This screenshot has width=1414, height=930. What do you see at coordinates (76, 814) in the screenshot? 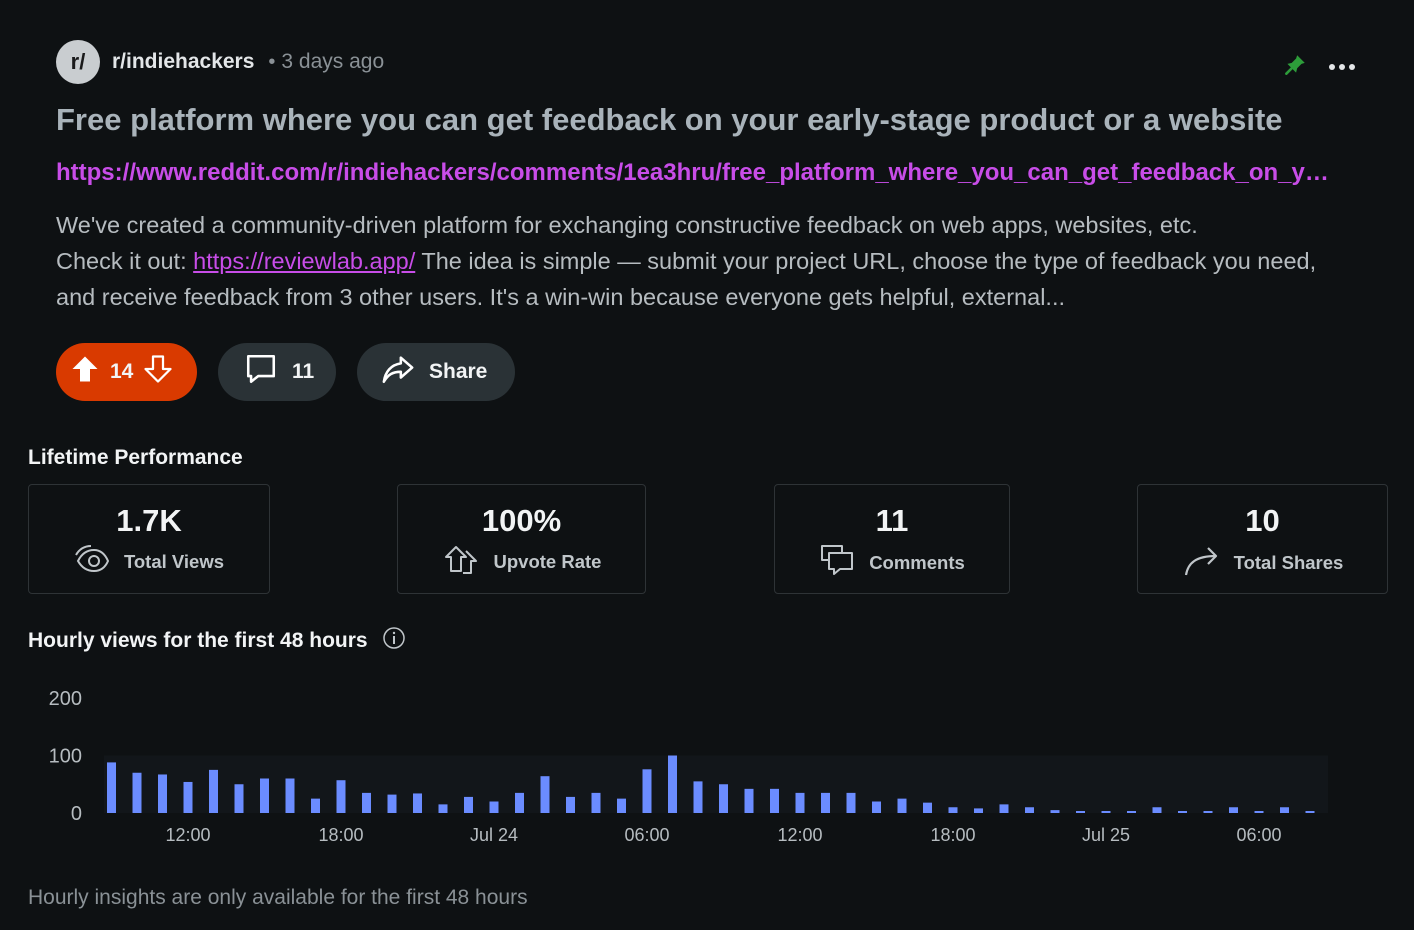
I see `y-tick-label: 0` at bounding box center [76, 814].